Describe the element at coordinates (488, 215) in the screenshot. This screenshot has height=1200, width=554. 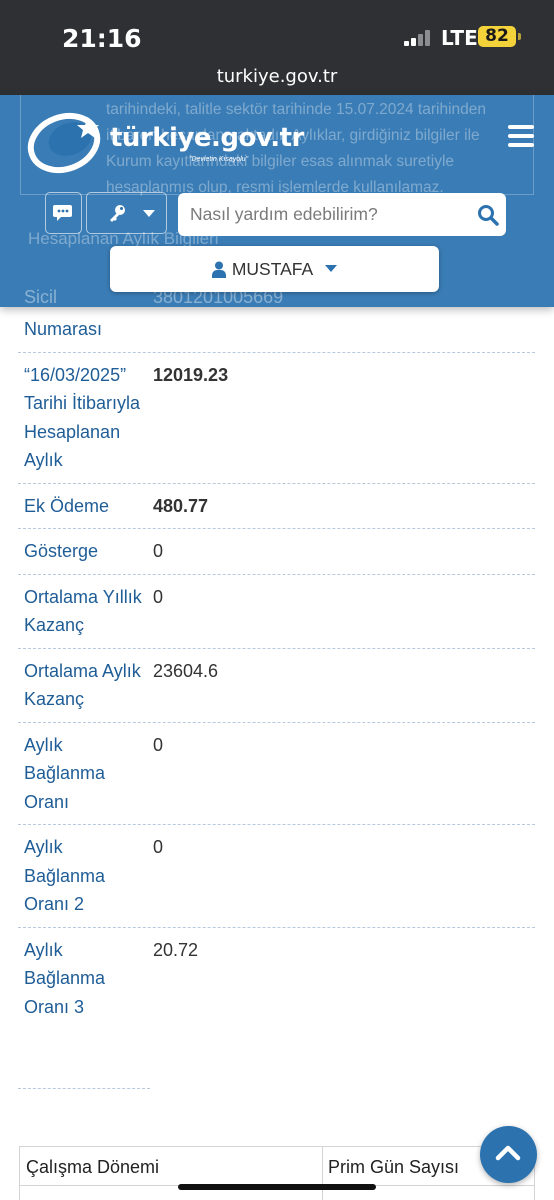
I see `search-icon` at that location.